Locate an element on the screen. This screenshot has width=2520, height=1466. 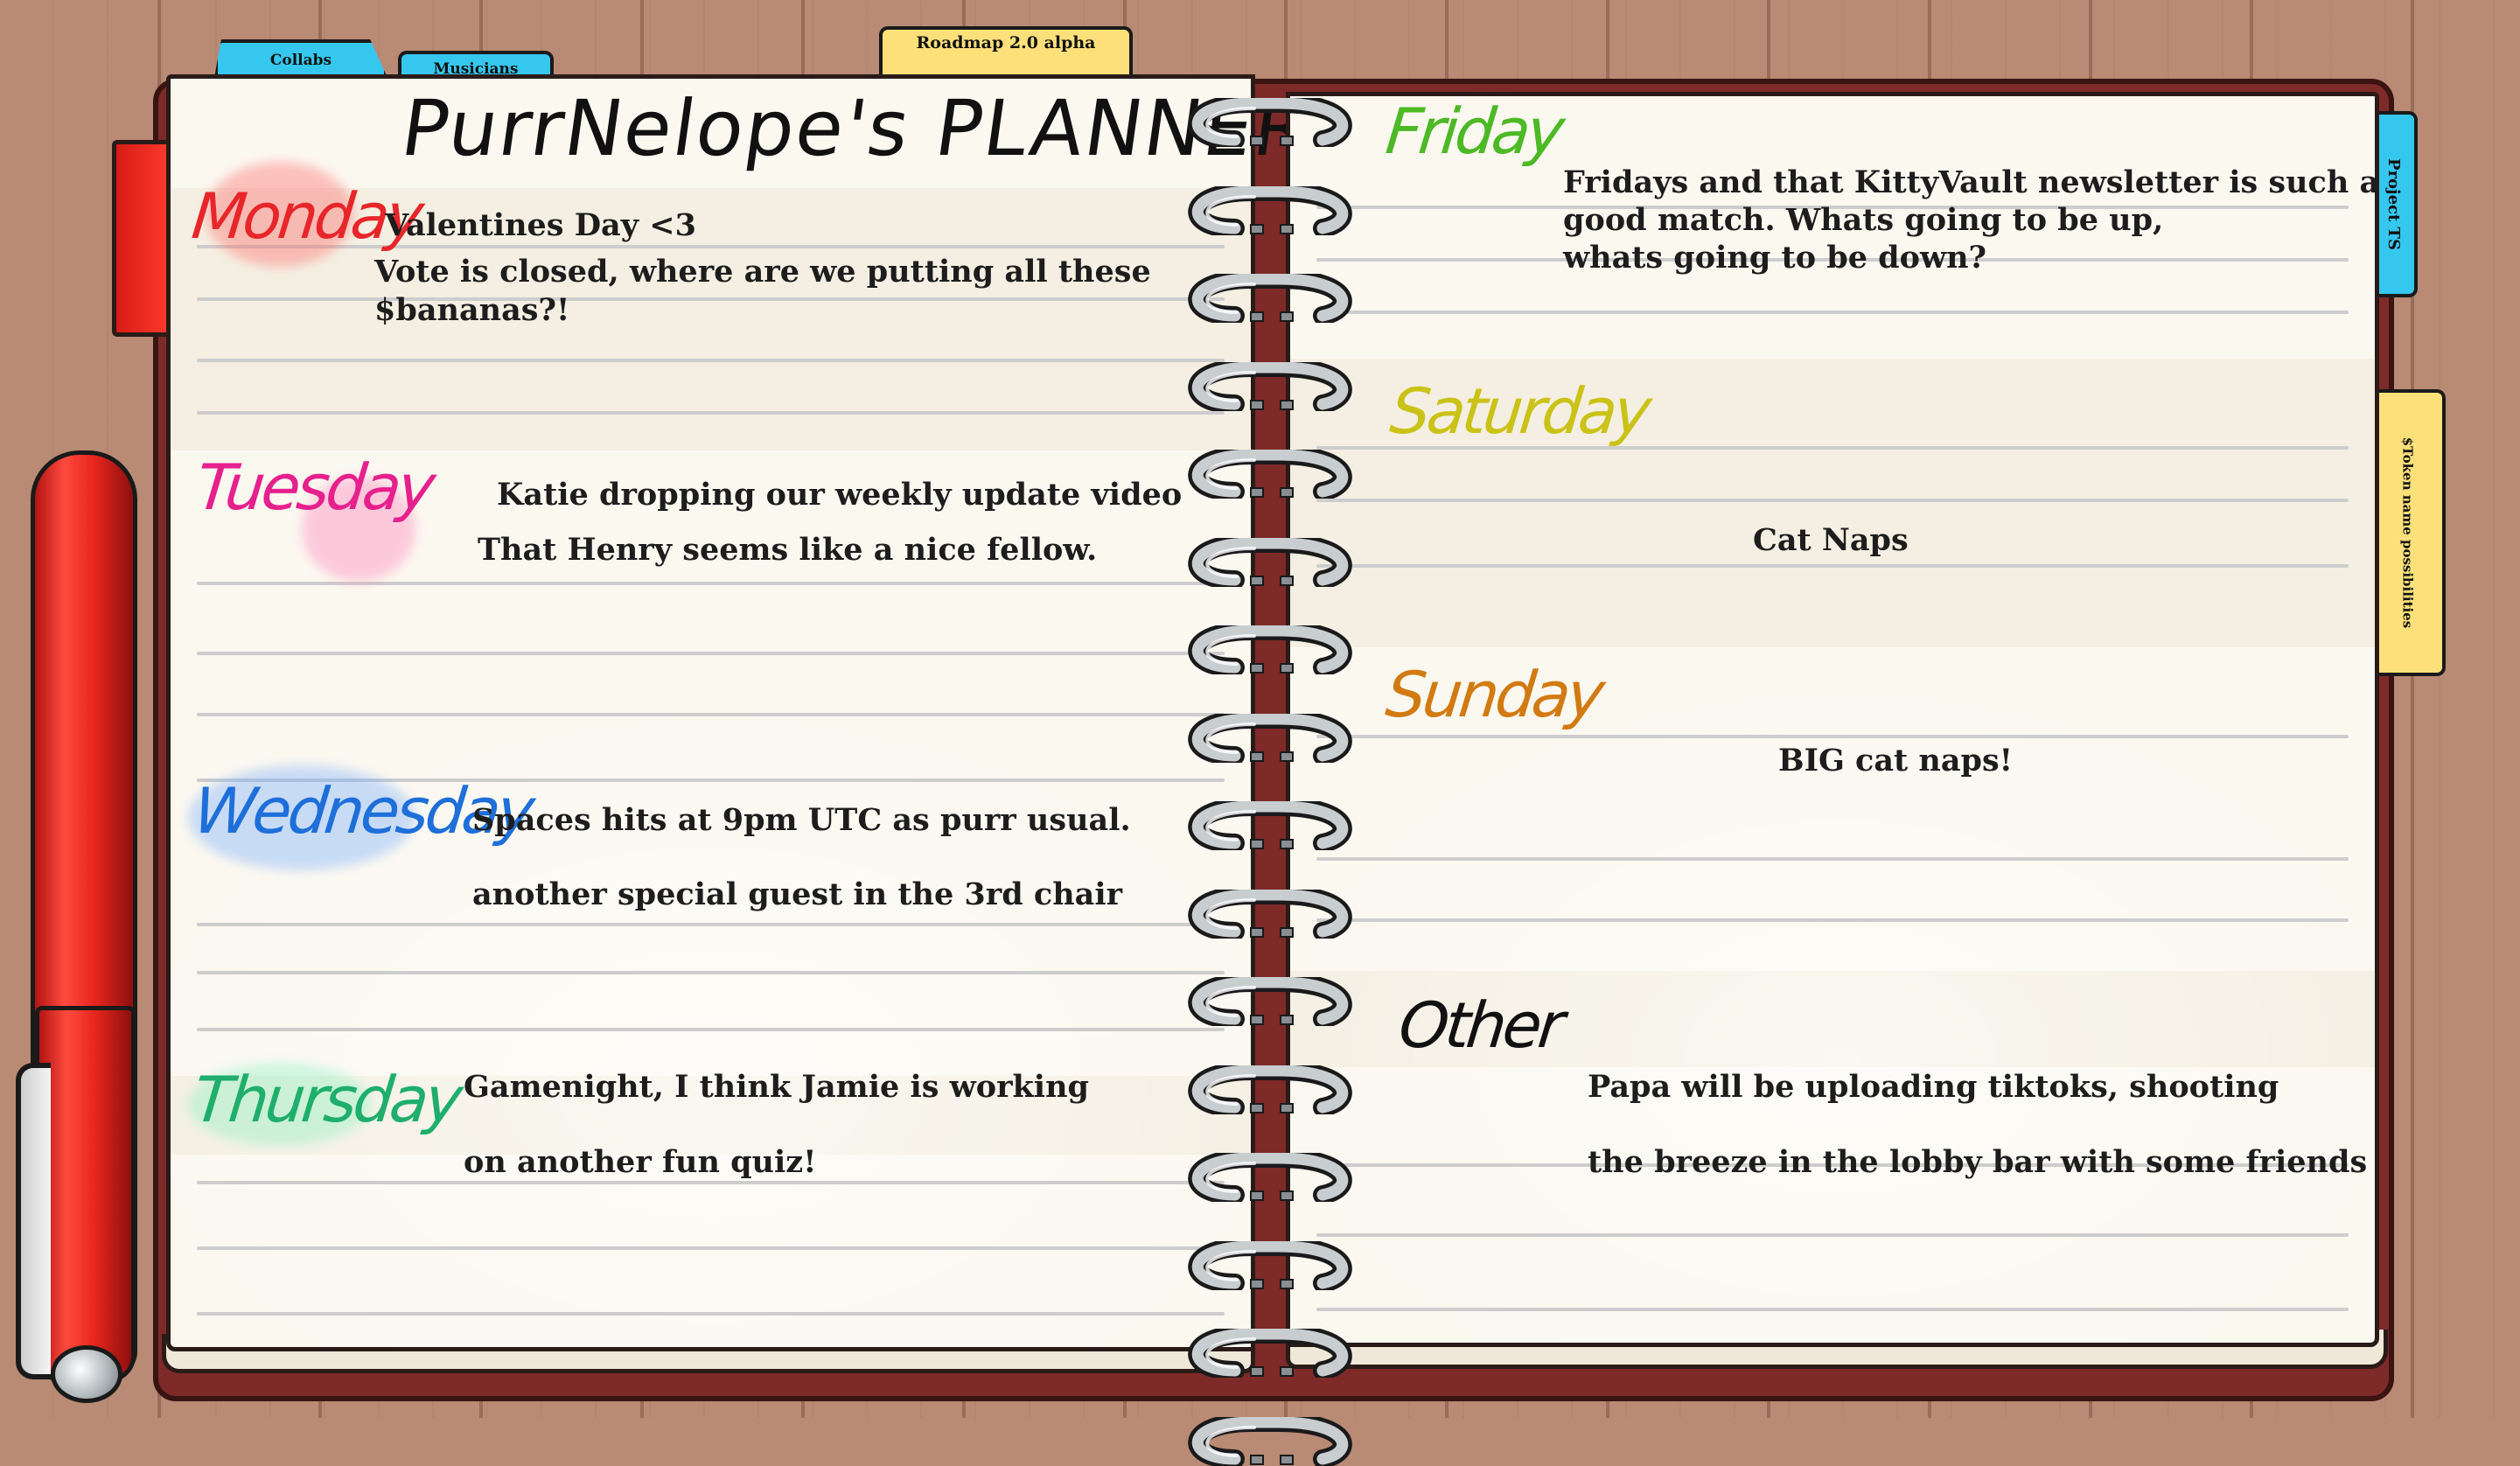
planner-title: PurrNelope's PLANNER is located at coordinates (855, 128).